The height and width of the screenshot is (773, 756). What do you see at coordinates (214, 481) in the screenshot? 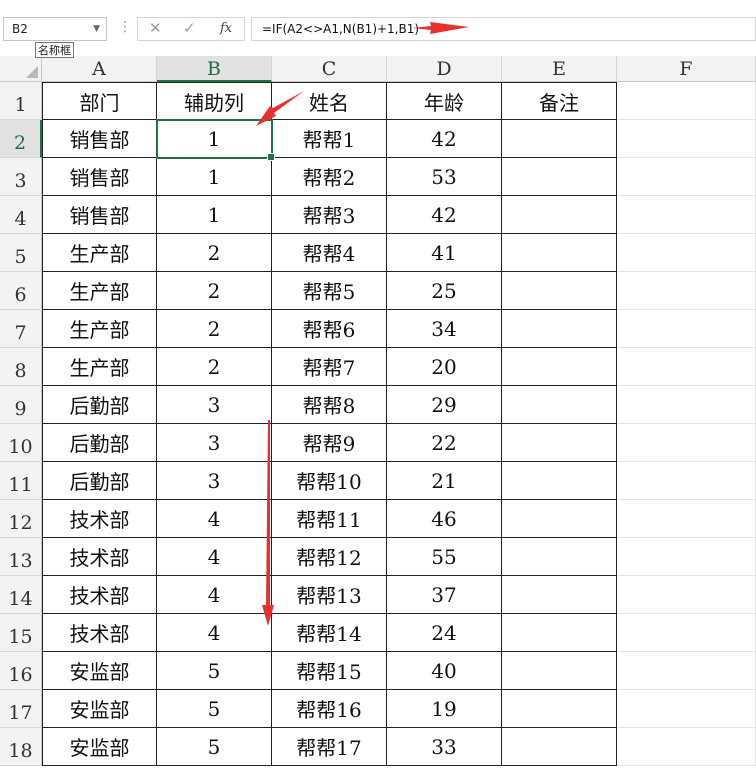
I see `cell-b11: 3` at bounding box center [214, 481].